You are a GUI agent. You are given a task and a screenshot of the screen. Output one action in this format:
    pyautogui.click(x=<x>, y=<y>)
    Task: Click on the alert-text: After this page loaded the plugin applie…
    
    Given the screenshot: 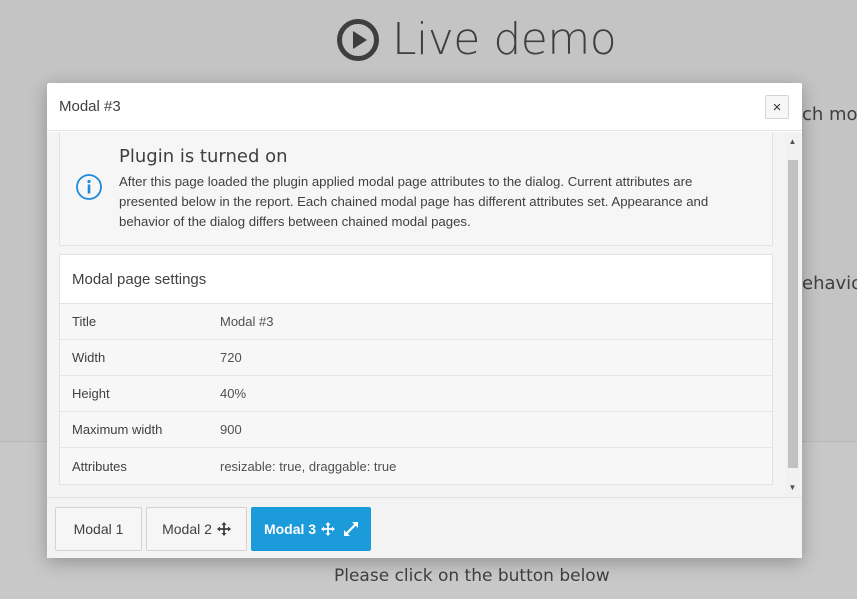 What is the action you would take?
    pyautogui.click(x=414, y=201)
    